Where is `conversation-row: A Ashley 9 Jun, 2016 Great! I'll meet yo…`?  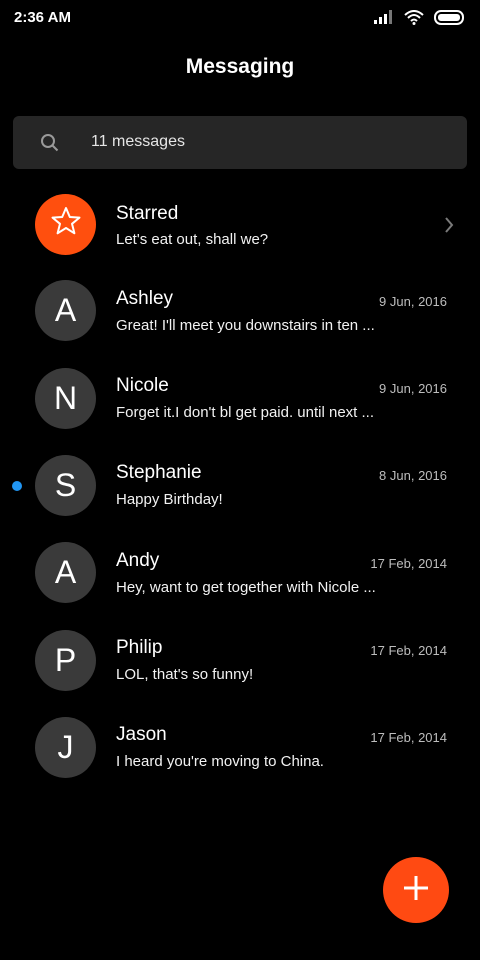 conversation-row: A Ashley 9 Jun, 2016 Great! I'll meet yo… is located at coordinates (240, 311).